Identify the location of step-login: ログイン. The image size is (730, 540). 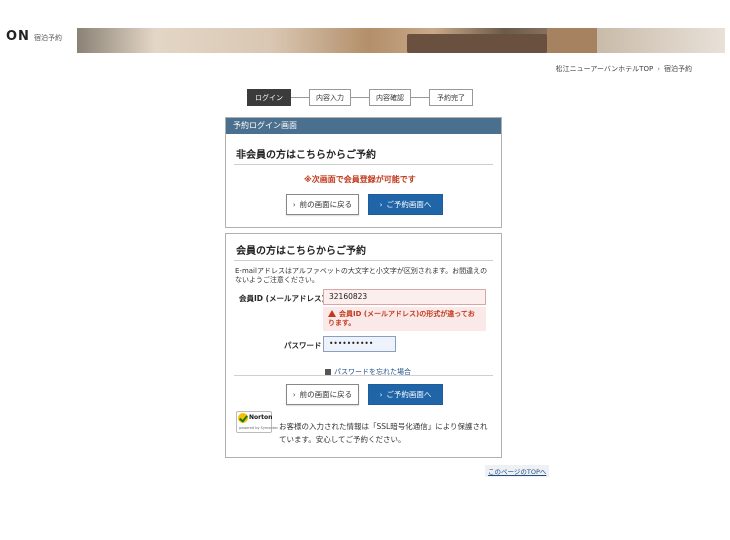
(269, 97).